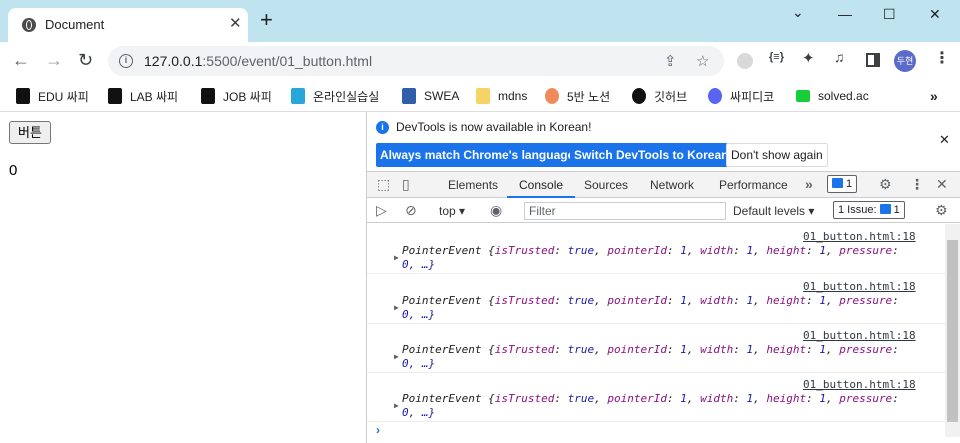 This screenshot has height=443, width=960. I want to click on new-tab-button: +, so click(266, 20).